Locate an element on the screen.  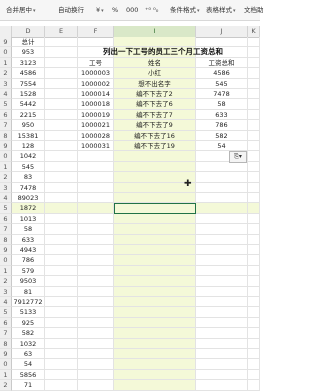
sum-cell: 545 is located at coordinates (222, 84).